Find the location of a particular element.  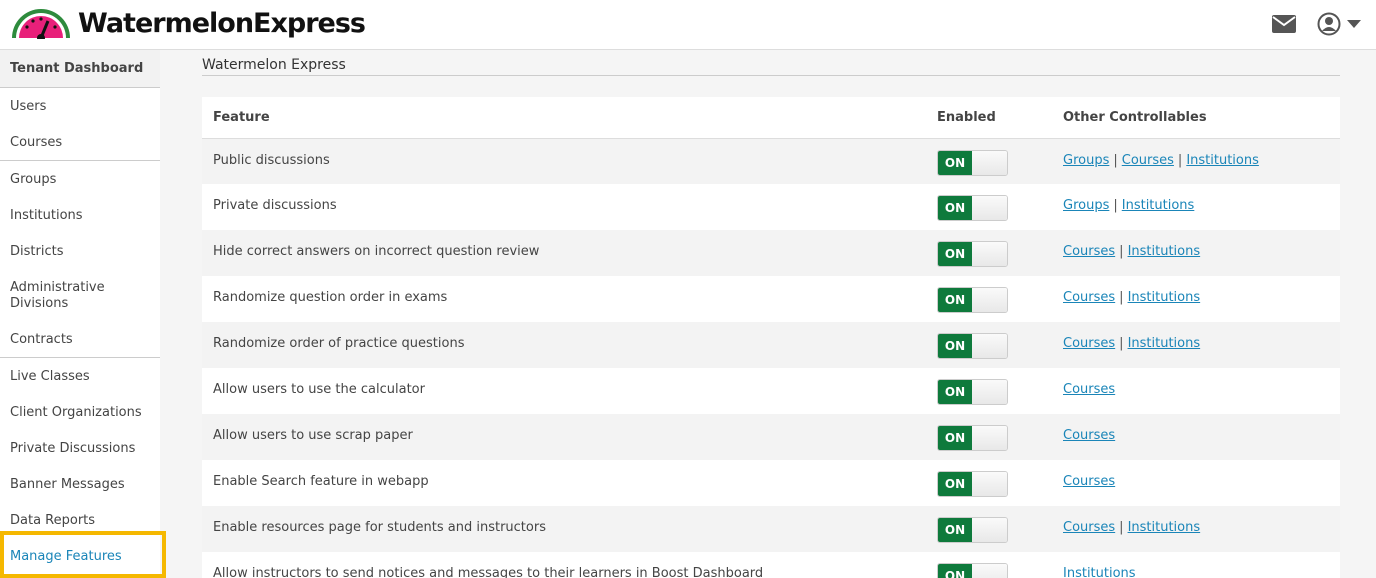

table-header-row: Feature Enabled Other Controllables is located at coordinates (771, 118).